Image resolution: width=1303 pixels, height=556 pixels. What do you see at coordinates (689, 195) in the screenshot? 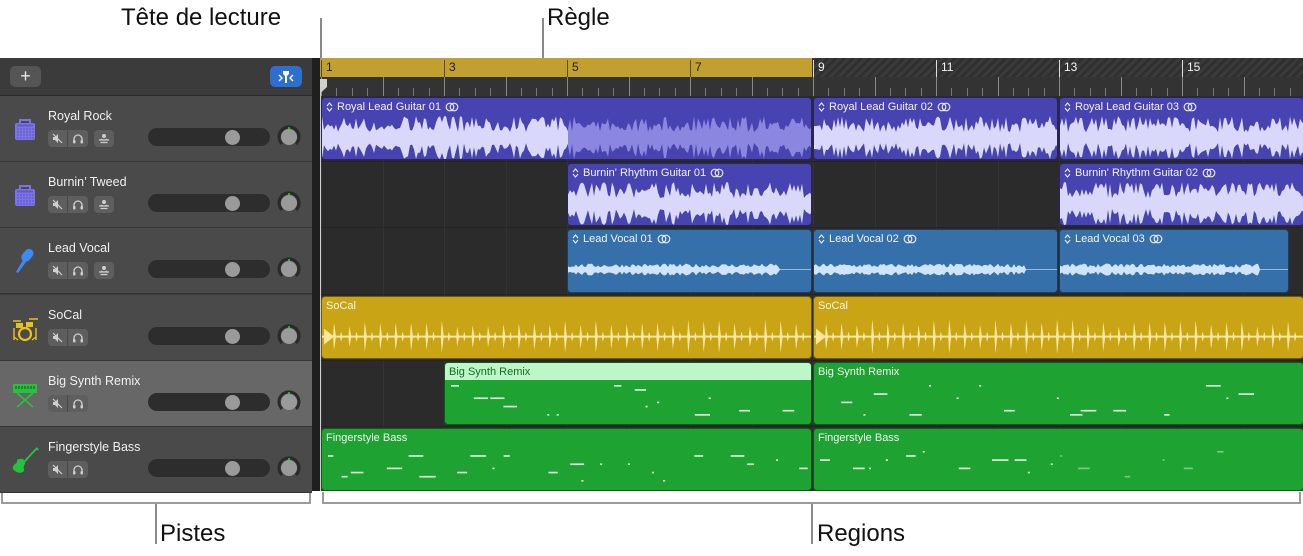
I see `region: Burnin' Rhythm Guitar 01` at bounding box center [689, 195].